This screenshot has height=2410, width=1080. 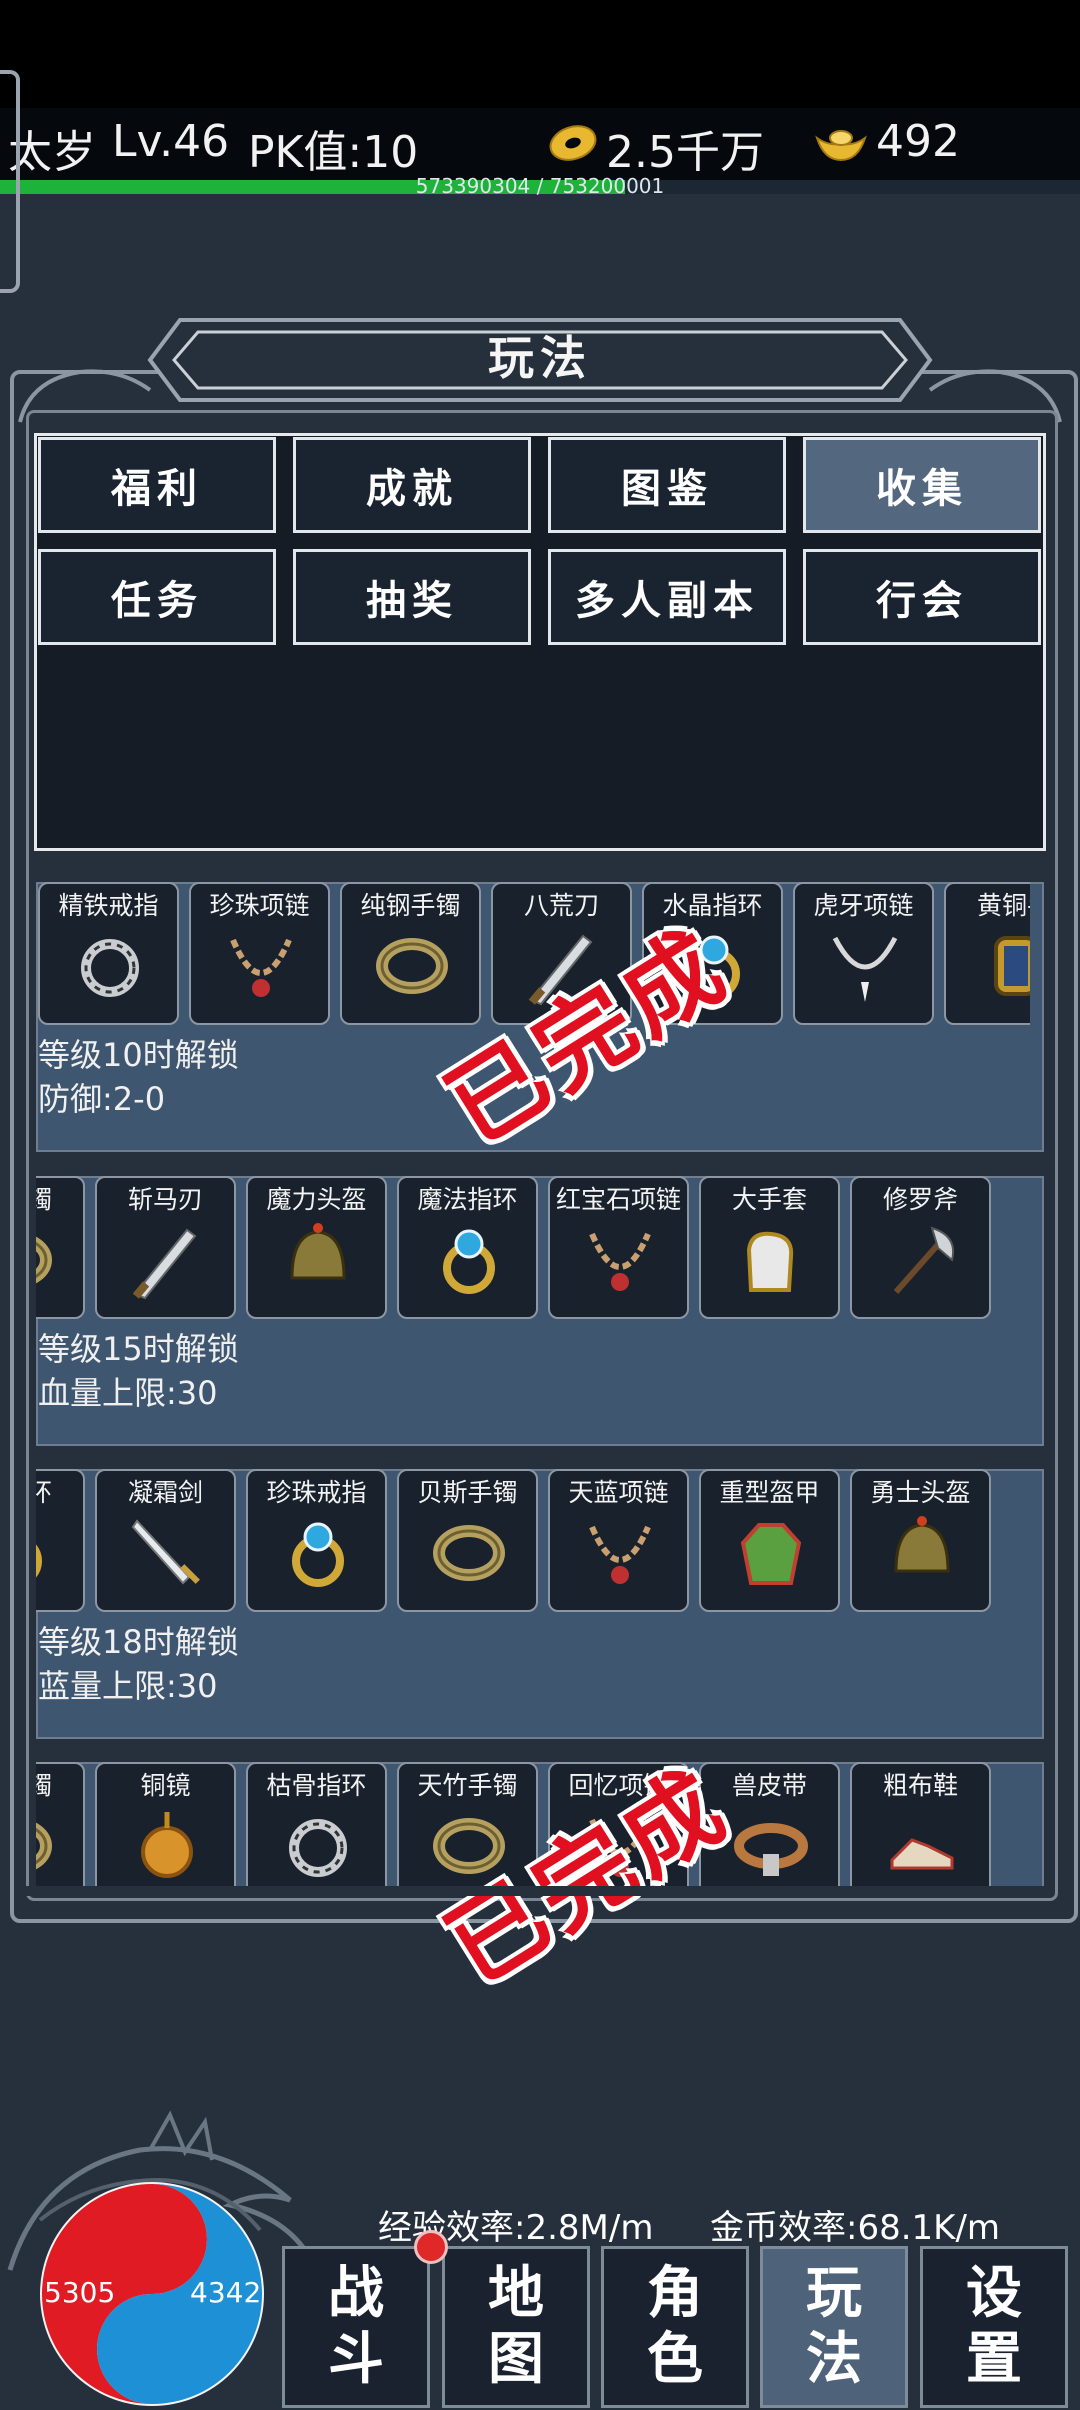 What do you see at coordinates (675, 2359) in the screenshot?
I see `nav-tab-label: 色` at bounding box center [675, 2359].